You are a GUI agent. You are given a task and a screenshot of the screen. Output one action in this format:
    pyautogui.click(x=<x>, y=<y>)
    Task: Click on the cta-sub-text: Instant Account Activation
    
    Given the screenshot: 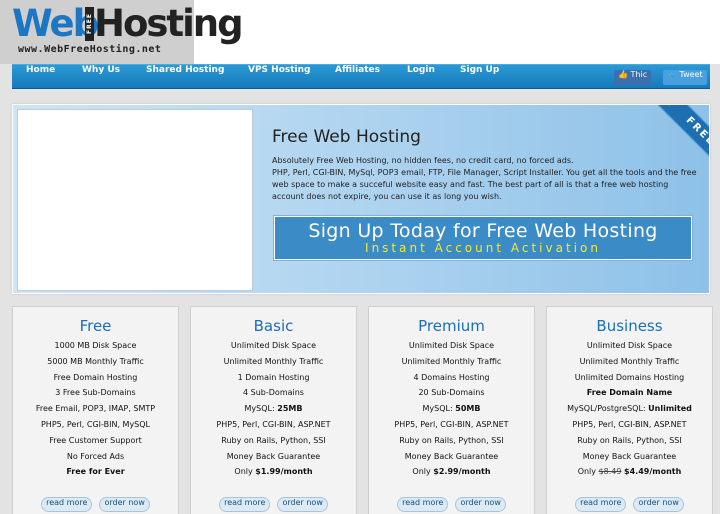 What is the action you would take?
    pyautogui.click(x=483, y=248)
    